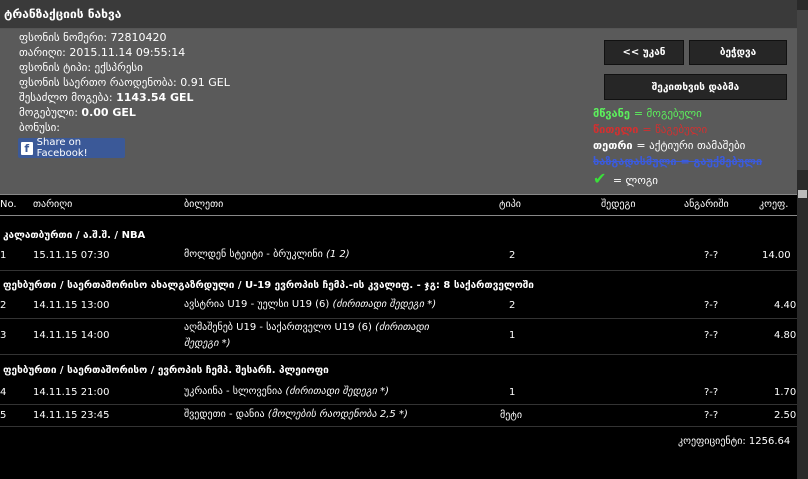  Describe the element at coordinates (802, 194) in the screenshot. I see `scrollbar-thumb` at that location.